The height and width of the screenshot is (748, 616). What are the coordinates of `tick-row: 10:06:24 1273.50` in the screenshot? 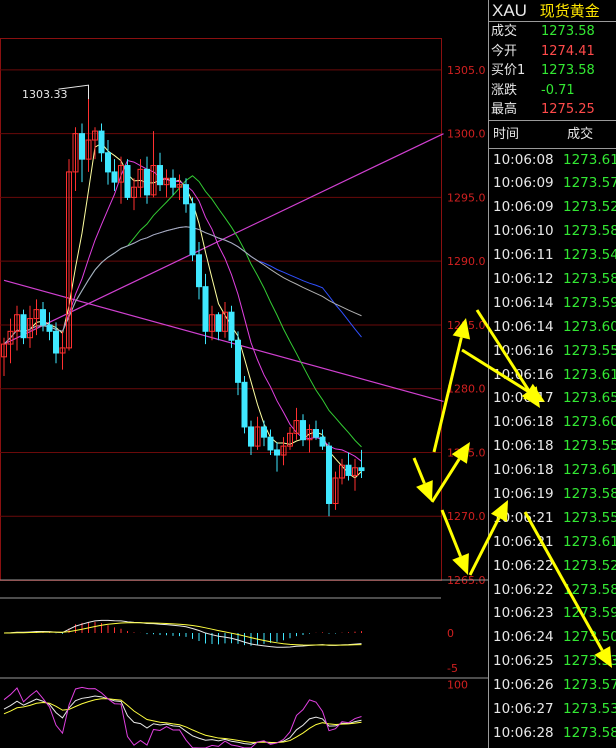 It's located at (552, 638).